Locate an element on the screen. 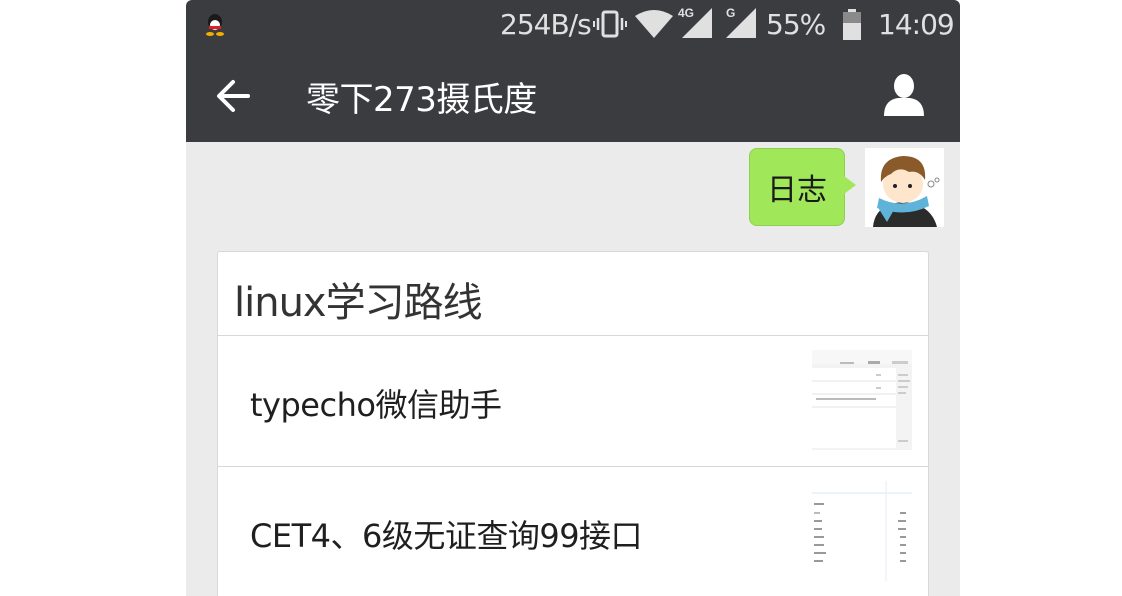  message-text: 日志 is located at coordinates (797, 190).